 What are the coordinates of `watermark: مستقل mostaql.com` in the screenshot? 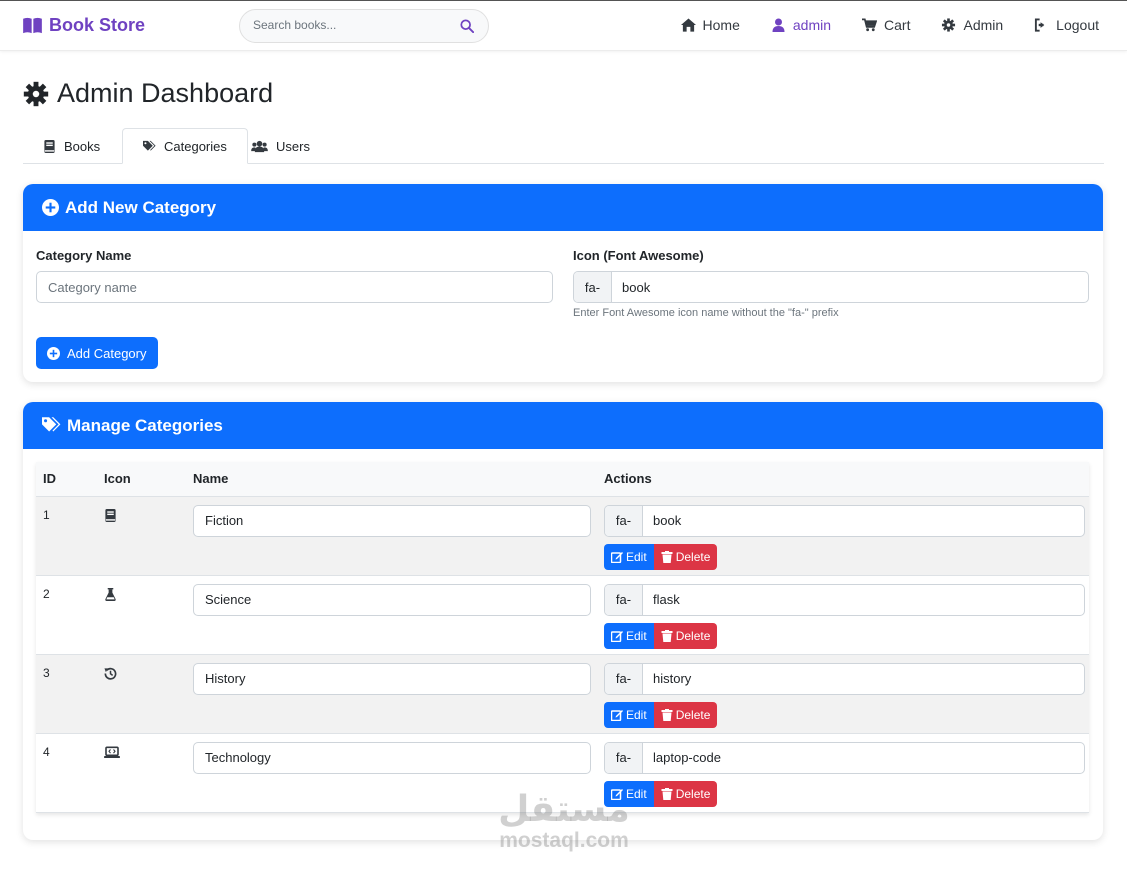 It's located at (564, 821).